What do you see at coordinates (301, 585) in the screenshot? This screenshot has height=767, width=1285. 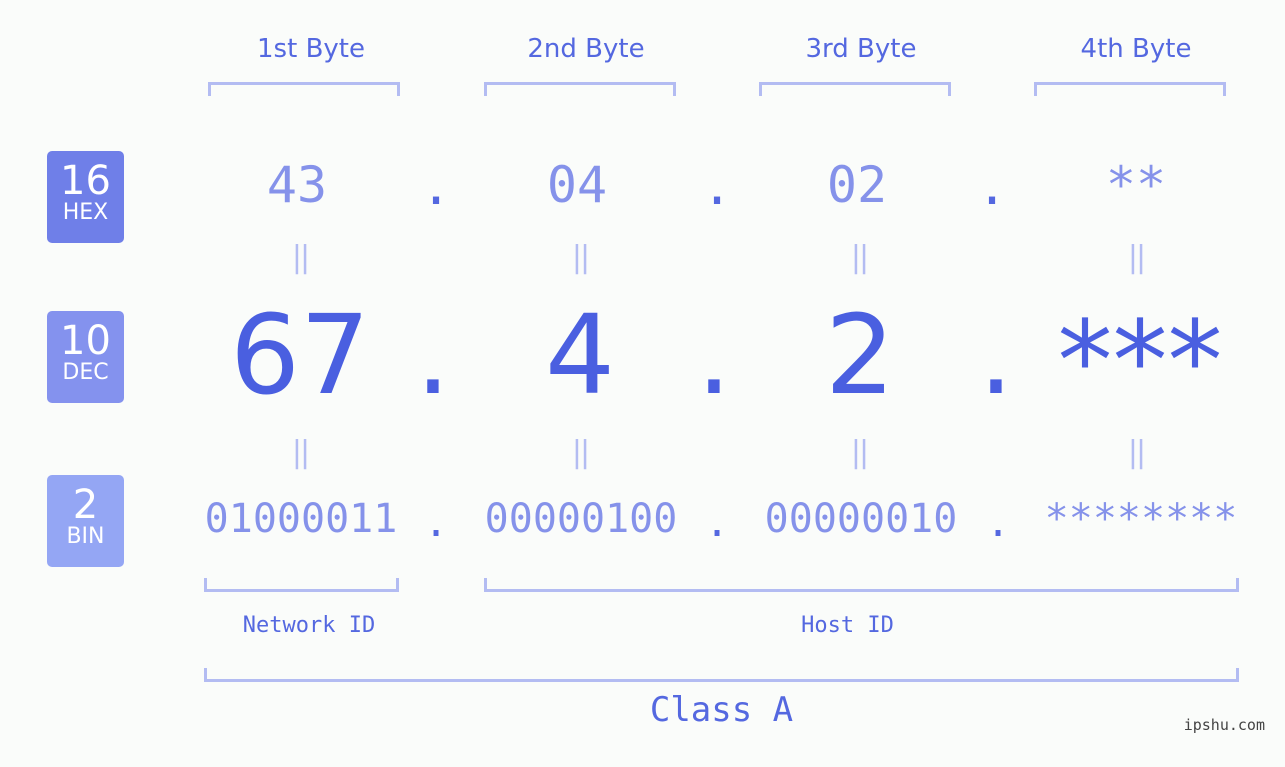 I see `network-id-bracket` at bounding box center [301, 585].